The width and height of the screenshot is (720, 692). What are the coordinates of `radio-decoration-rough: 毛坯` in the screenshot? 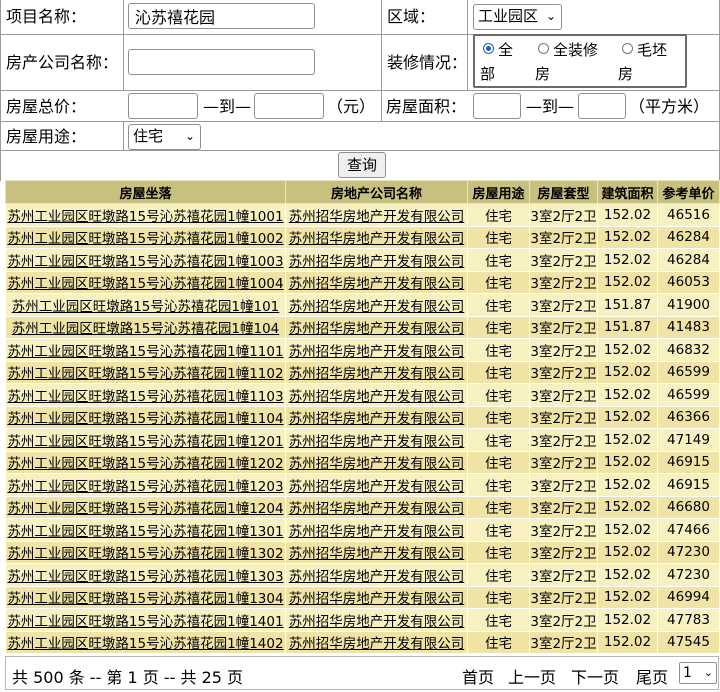 It's located at (644, 50).